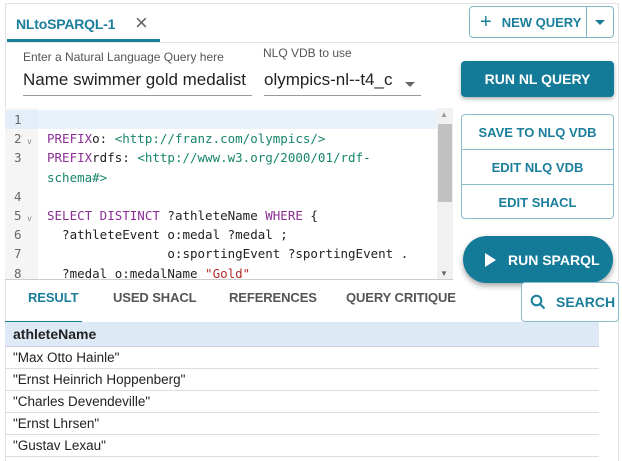 The width and height of the screenshot is (622, 461). Describe the element at coordinates (18, 158) in the screenshot. I see `line-number-text: 3` at that location.